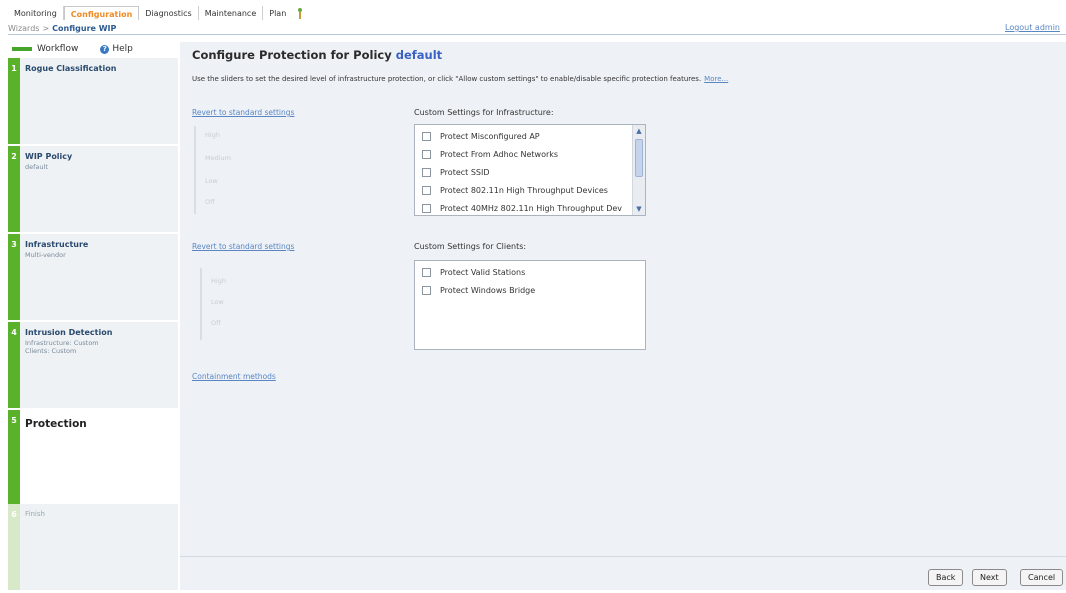 This screenshot has height=593, width=1066. I want to click on step-subtitle: default, so click(36, 167).